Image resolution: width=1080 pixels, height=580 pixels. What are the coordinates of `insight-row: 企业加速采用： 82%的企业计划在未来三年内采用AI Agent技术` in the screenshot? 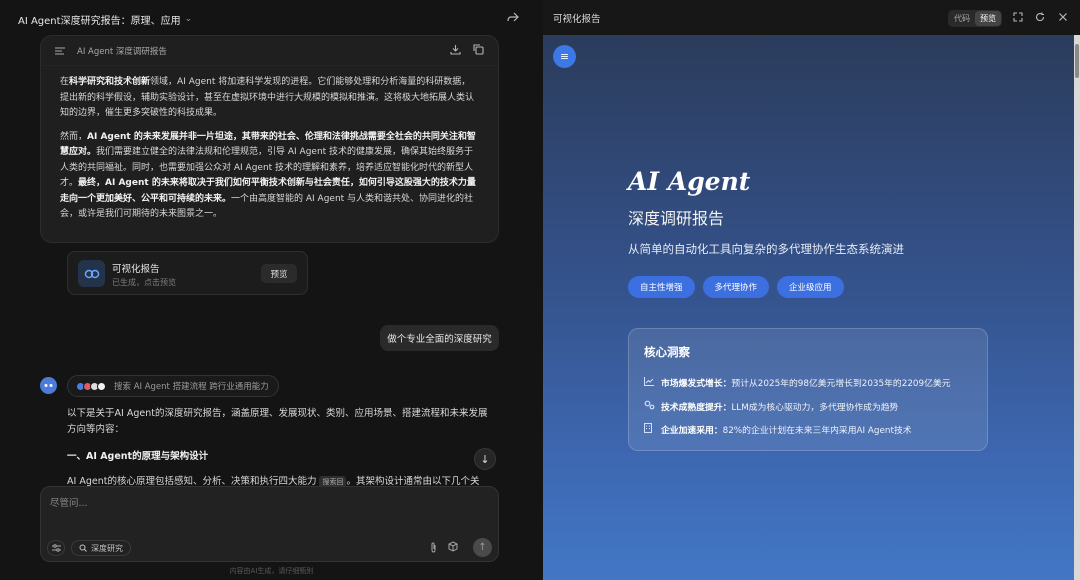 It's located at (778, 429).